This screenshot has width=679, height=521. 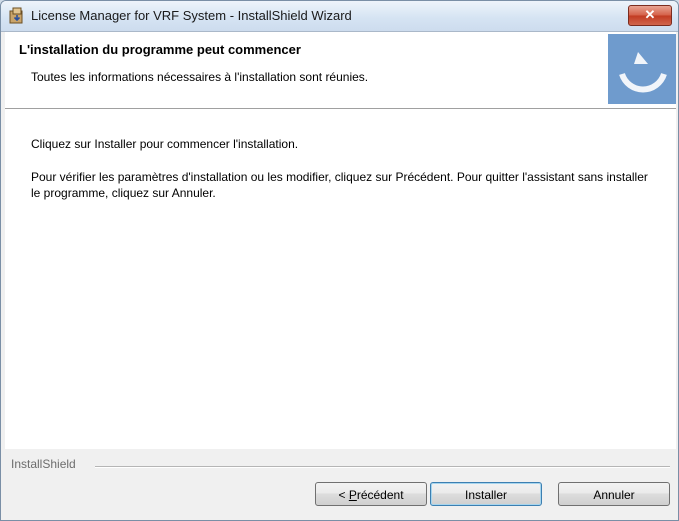 I want to click on close-icon: ✕, so click(x=650, y=14).